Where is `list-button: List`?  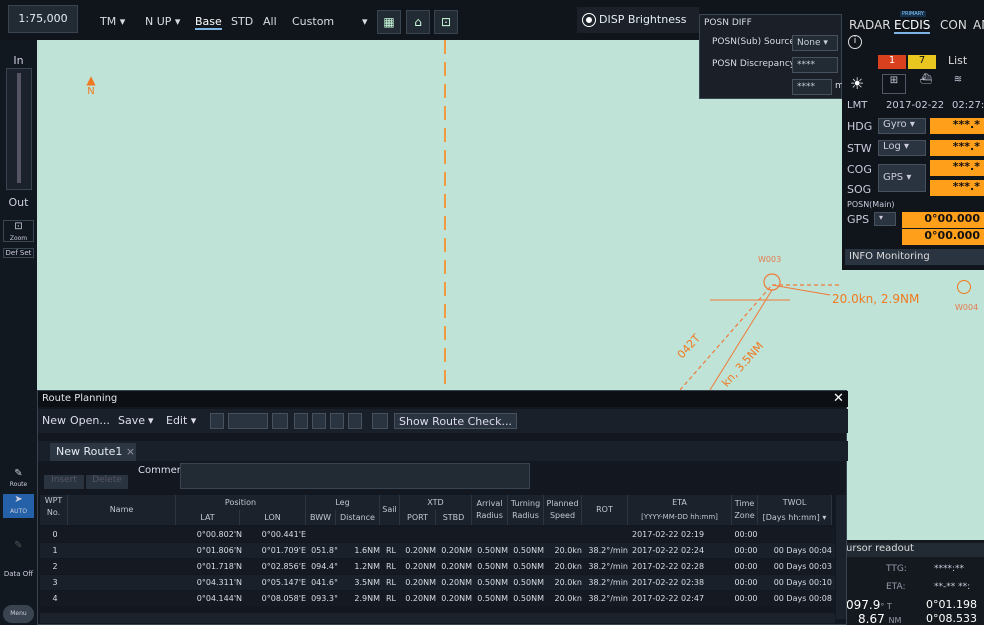
list-button: List is located at coordinates (957, 60).